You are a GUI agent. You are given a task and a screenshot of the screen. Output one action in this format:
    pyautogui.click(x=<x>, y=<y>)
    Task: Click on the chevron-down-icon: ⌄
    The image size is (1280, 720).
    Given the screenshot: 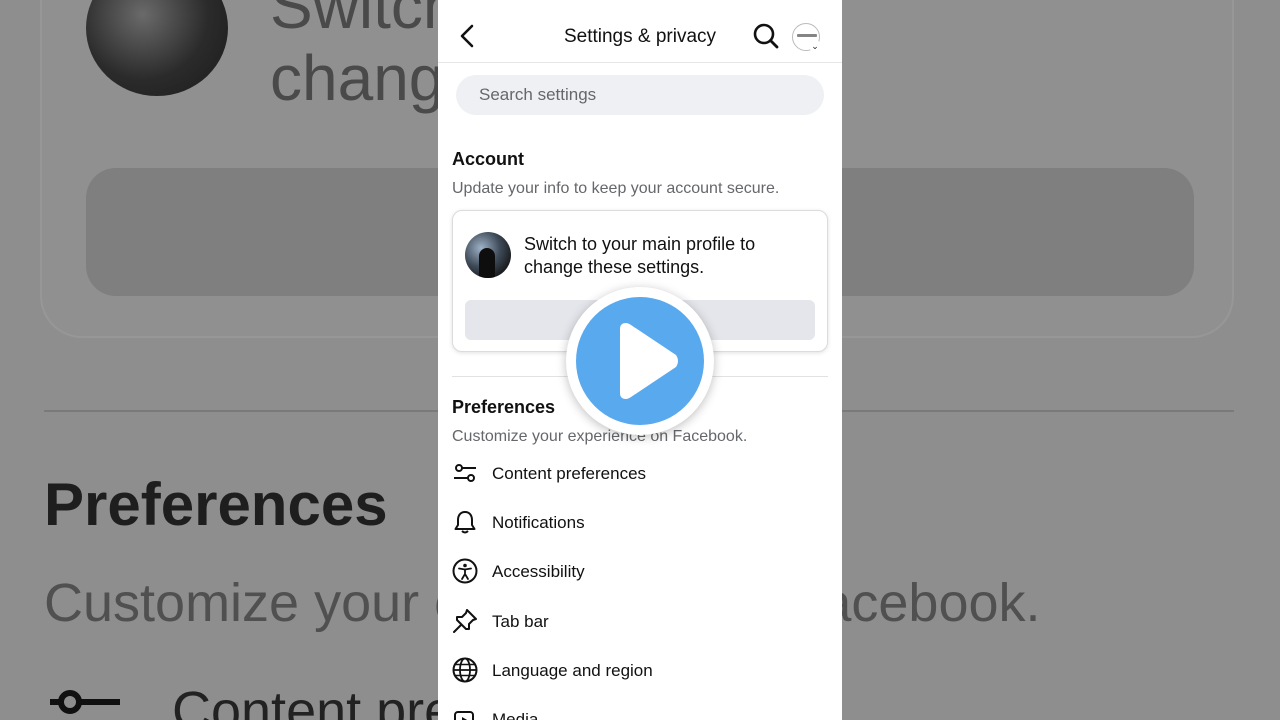 What is the action you would take?
    pyautogui.click(x=815, y=46)
    